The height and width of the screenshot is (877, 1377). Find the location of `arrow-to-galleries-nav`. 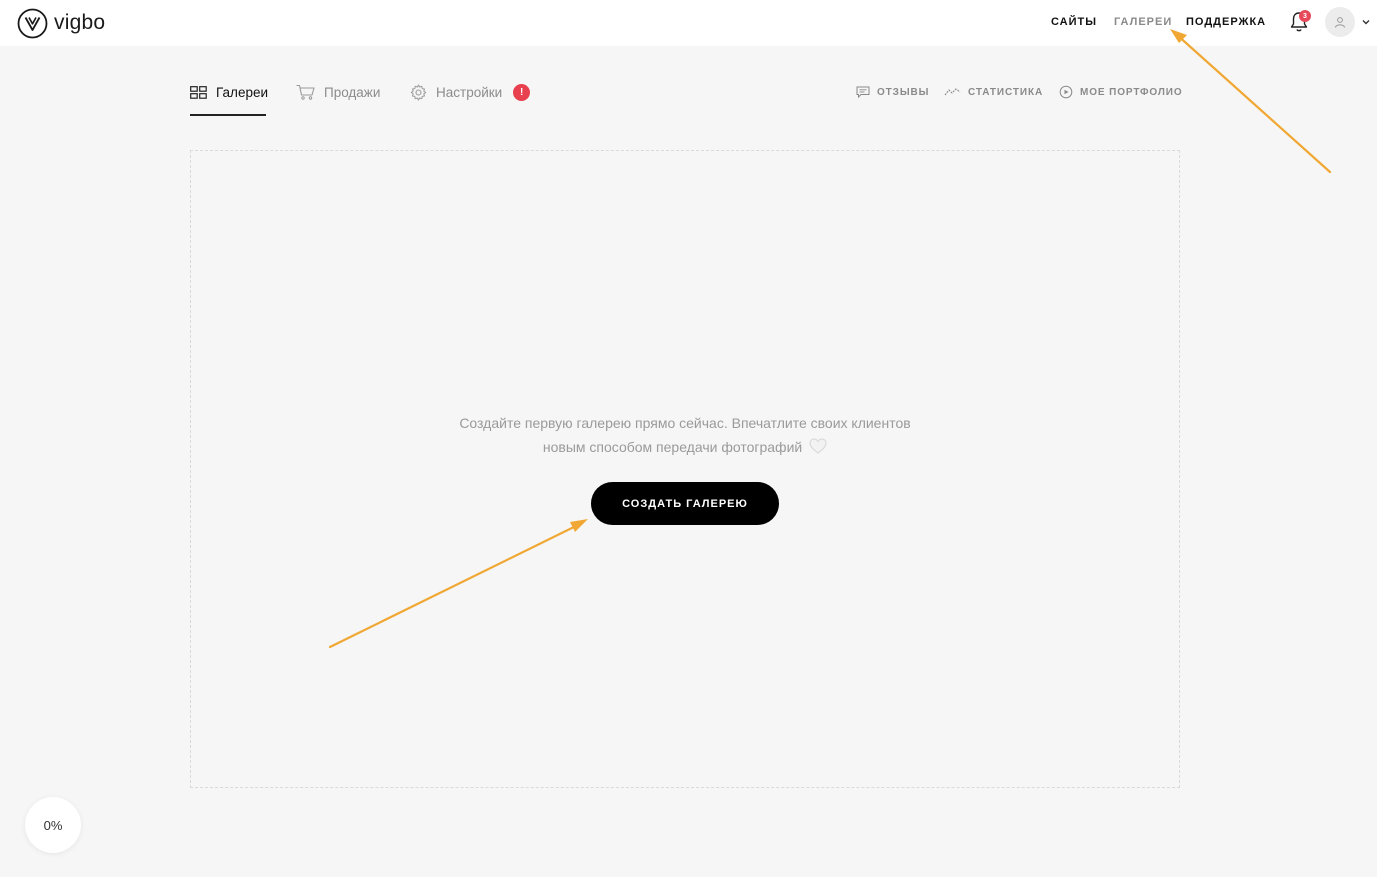

arrow-to-galleries-nav is located at coordinates (1251, 101).